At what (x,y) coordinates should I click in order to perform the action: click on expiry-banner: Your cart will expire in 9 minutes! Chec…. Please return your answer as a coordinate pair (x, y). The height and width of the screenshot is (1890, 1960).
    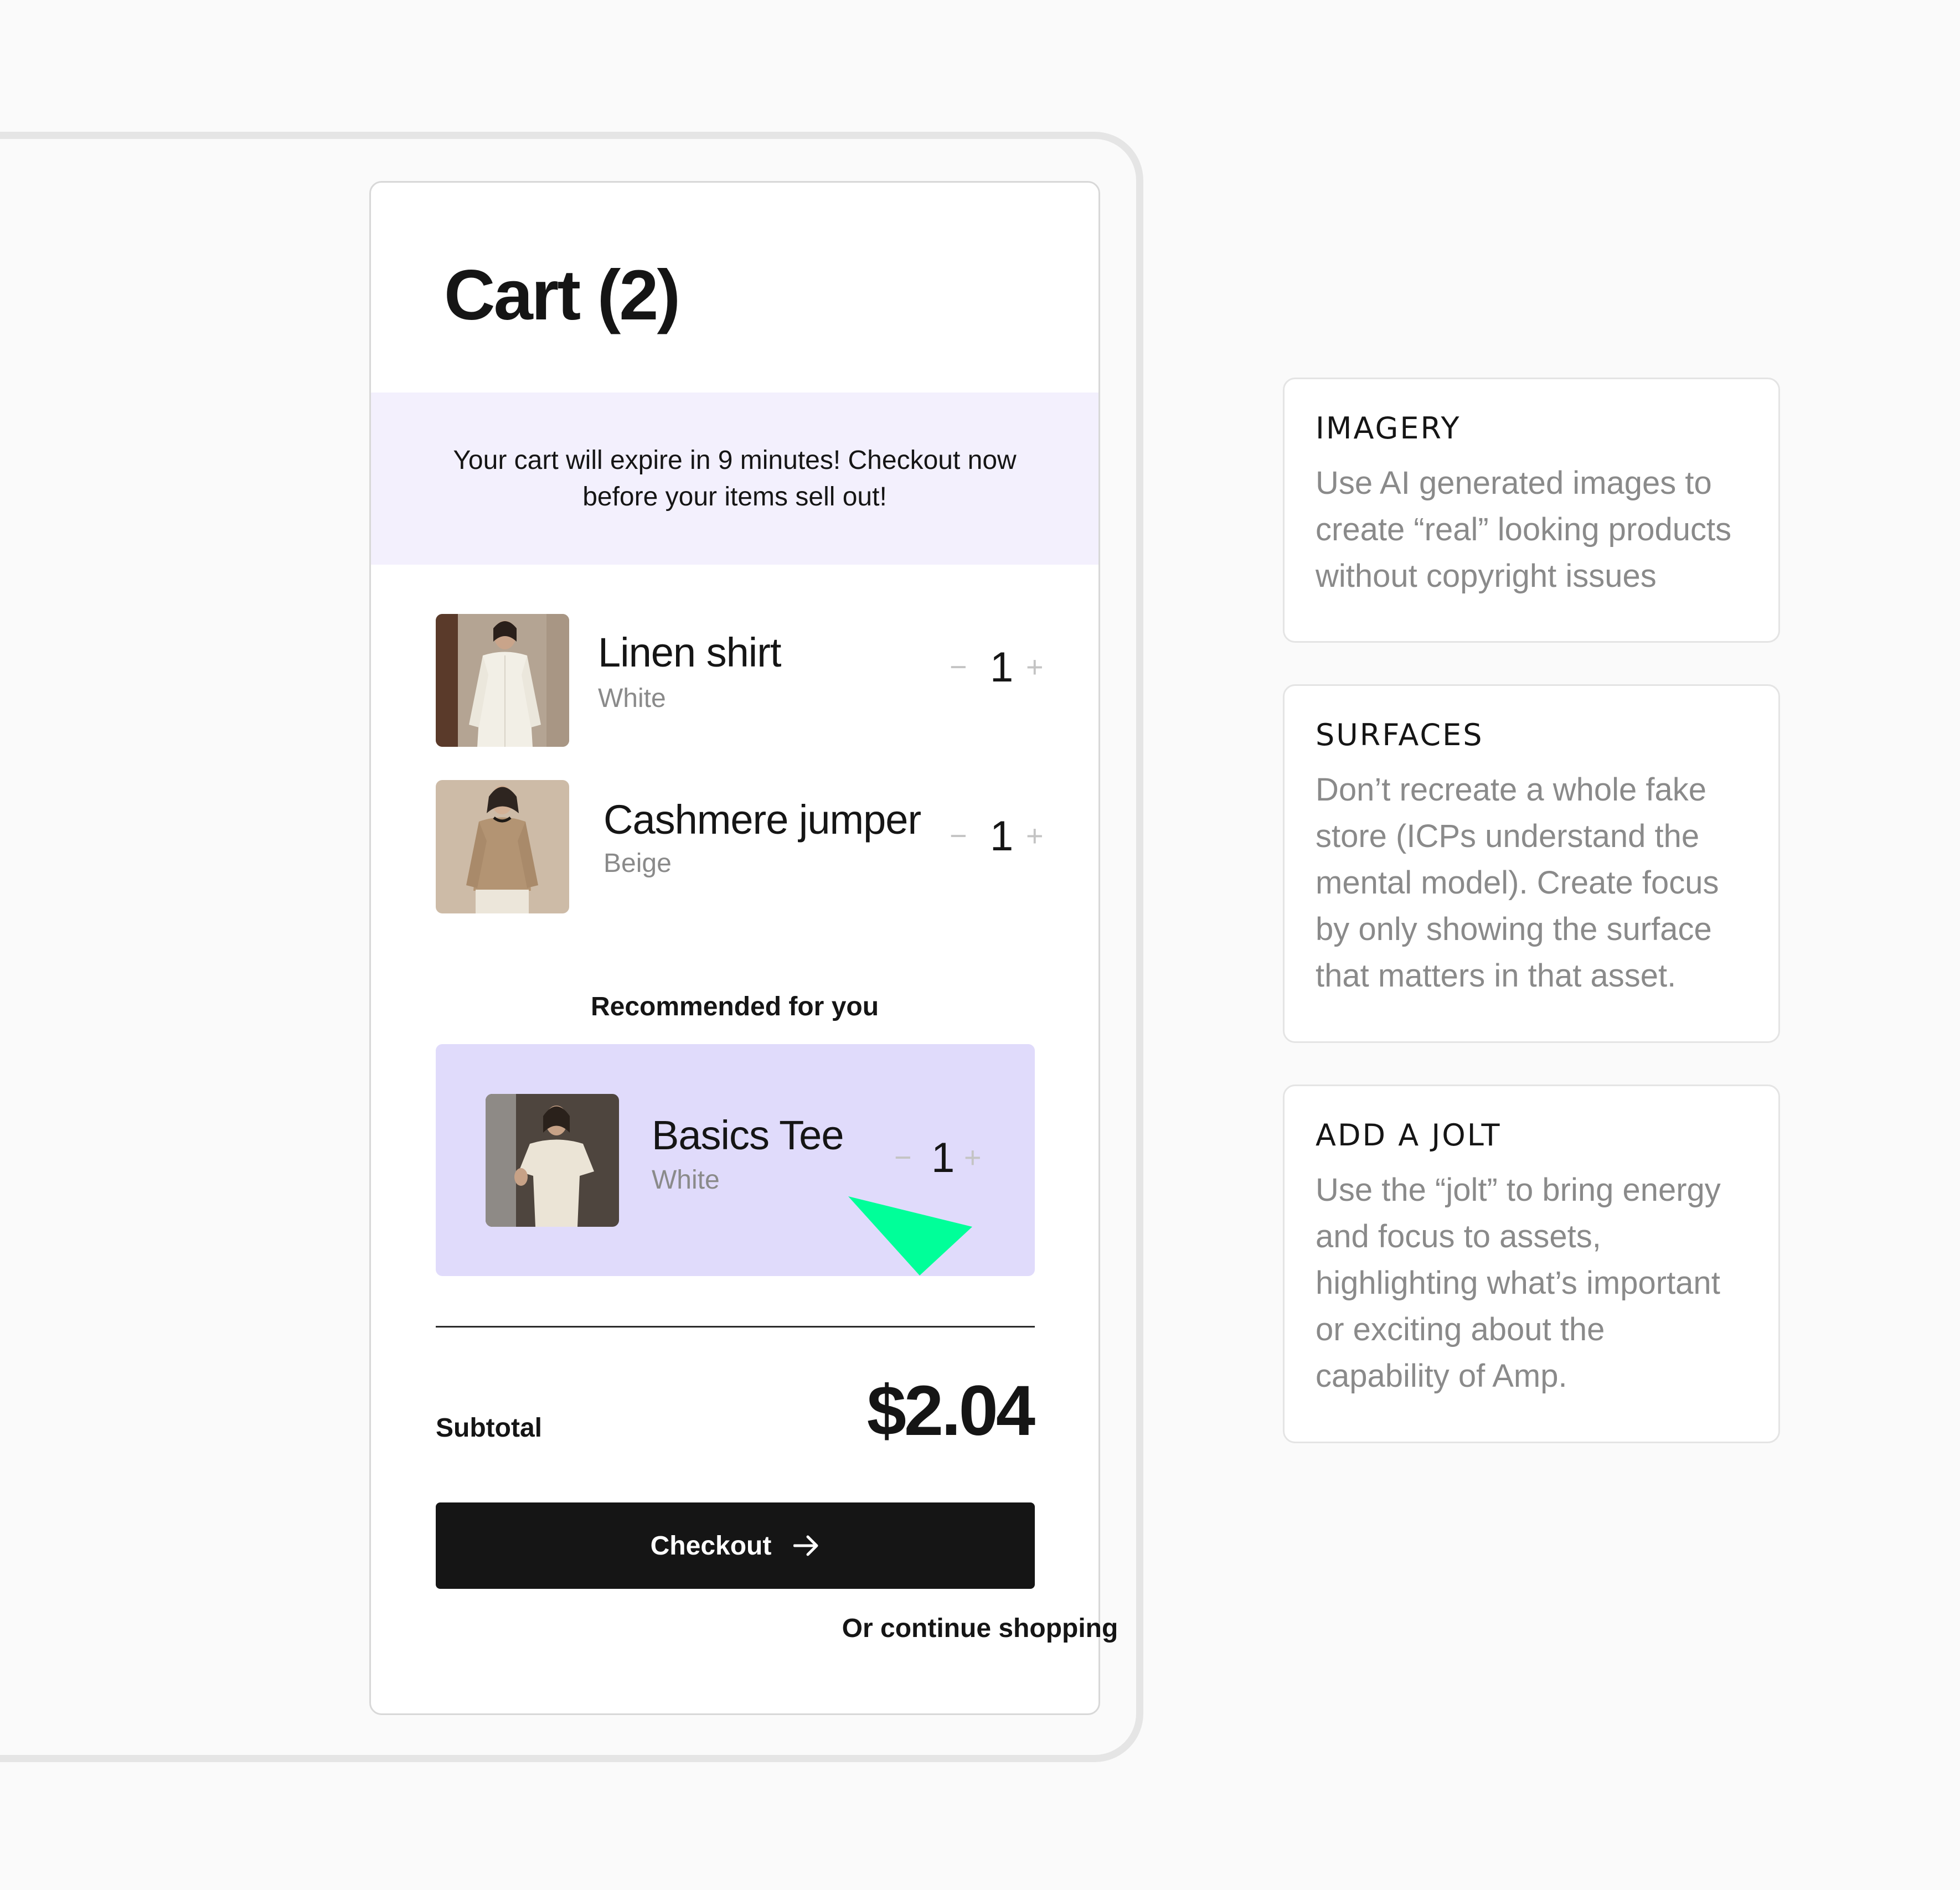
    Looking at the image, I should click on (734, 479).